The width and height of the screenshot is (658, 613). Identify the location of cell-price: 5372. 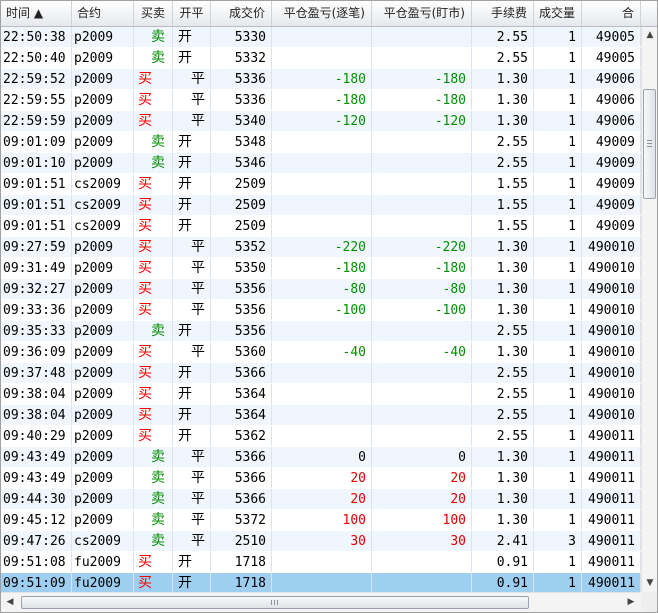
(241, 520).